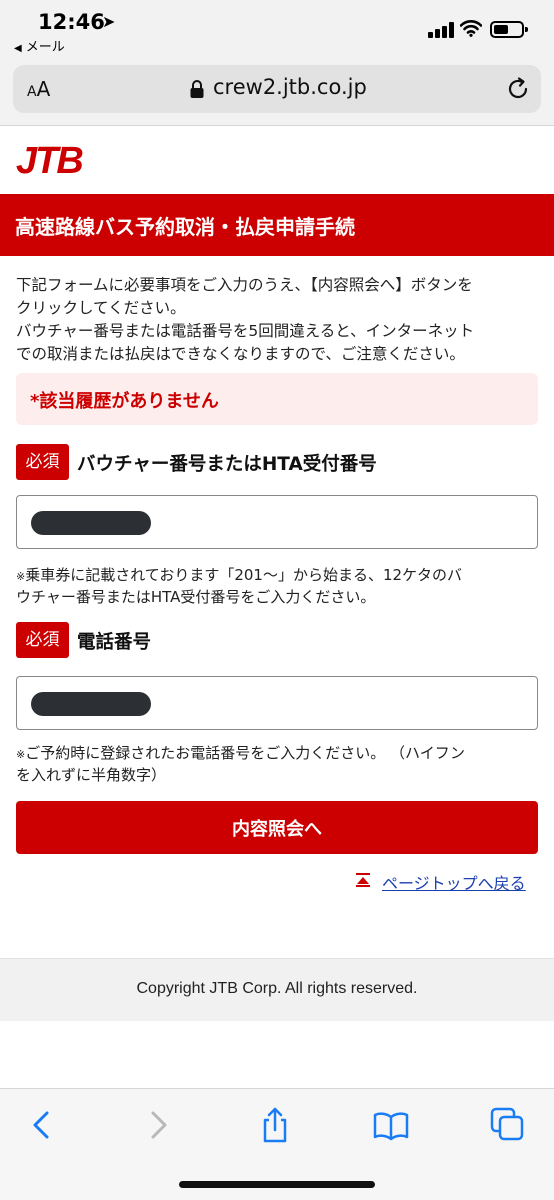  I want to click on cellular-signal-icon, so click(441, 30).